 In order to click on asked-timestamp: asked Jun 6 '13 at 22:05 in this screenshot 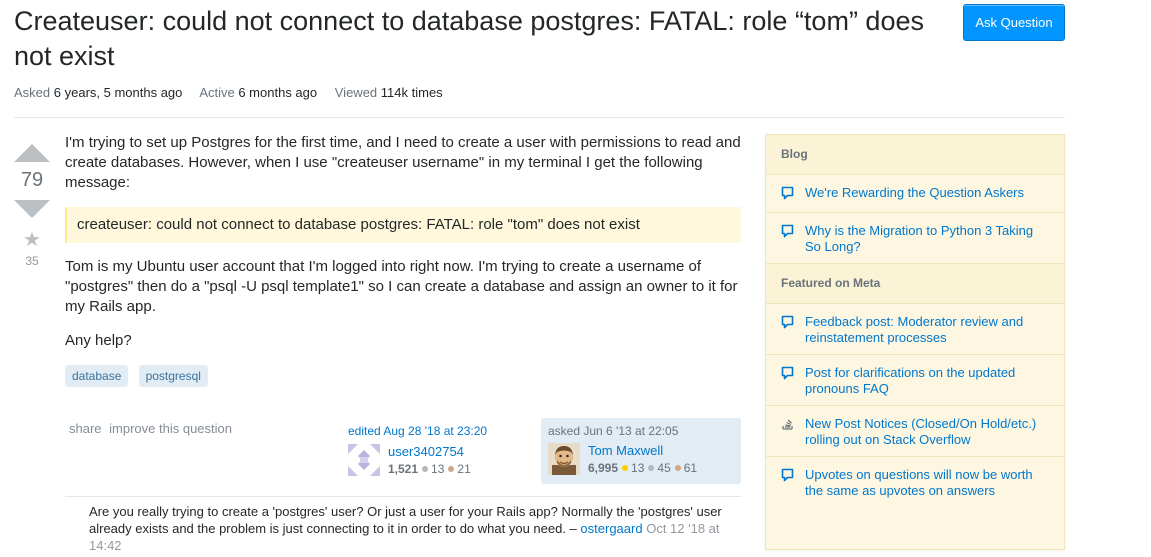, I will do `click(613, 431)`.